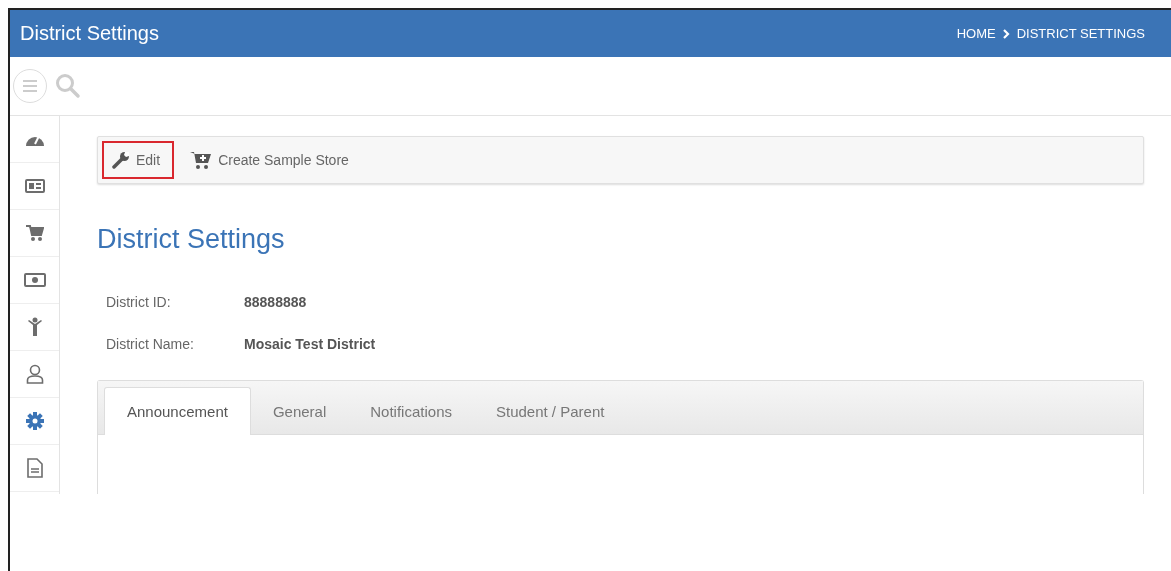  What do you see at coordinates (34, 280) in the screenshot?
I see `banknote-icon` at bounding box center [34, 280].